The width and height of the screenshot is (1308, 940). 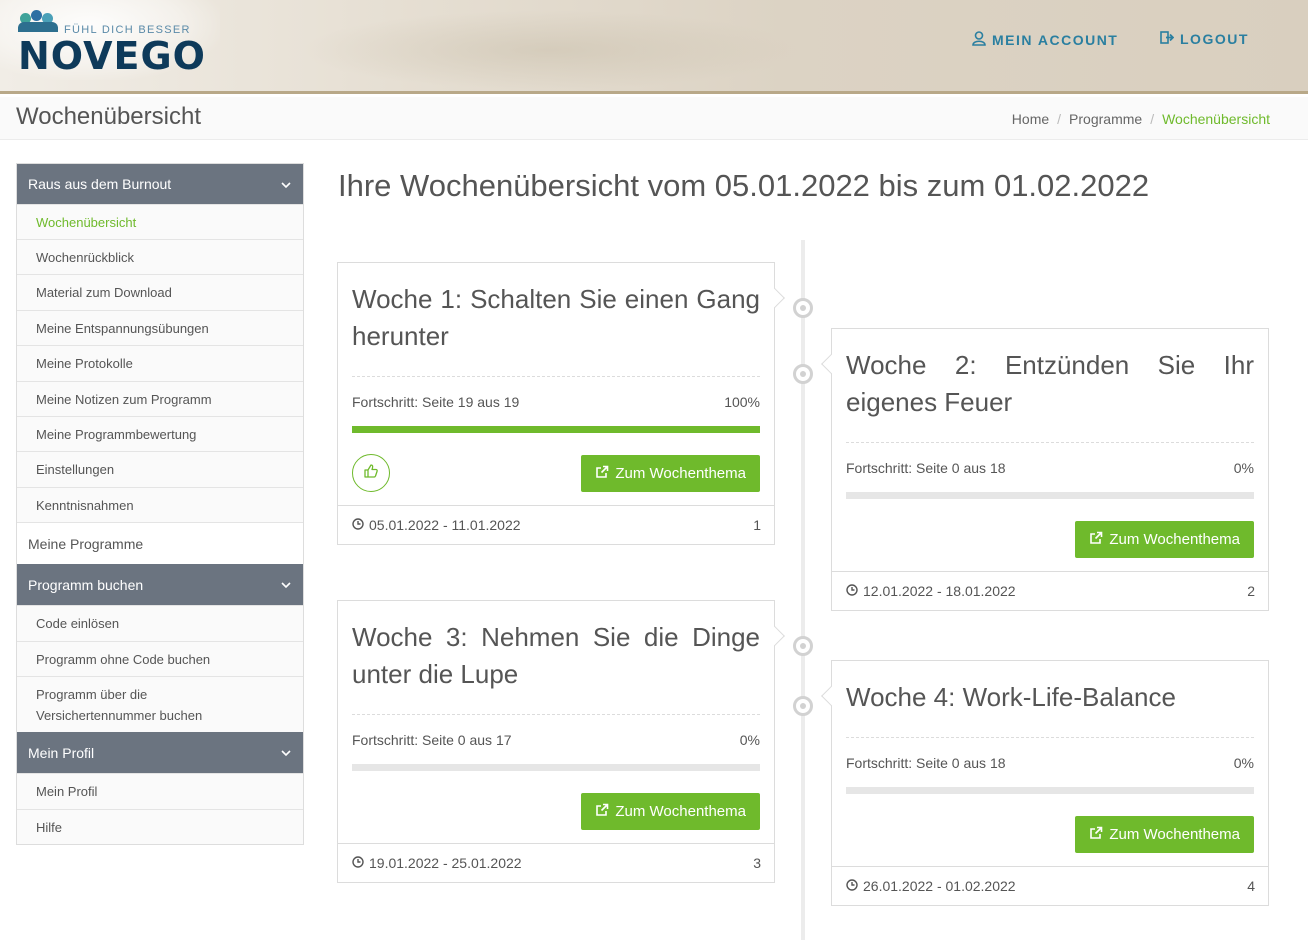 What do you see at coordinates (939, 591) in the screenshot?
I see `week-dates: 12.01.2022 - 18.01.2022` at bounding box center [939, 591].